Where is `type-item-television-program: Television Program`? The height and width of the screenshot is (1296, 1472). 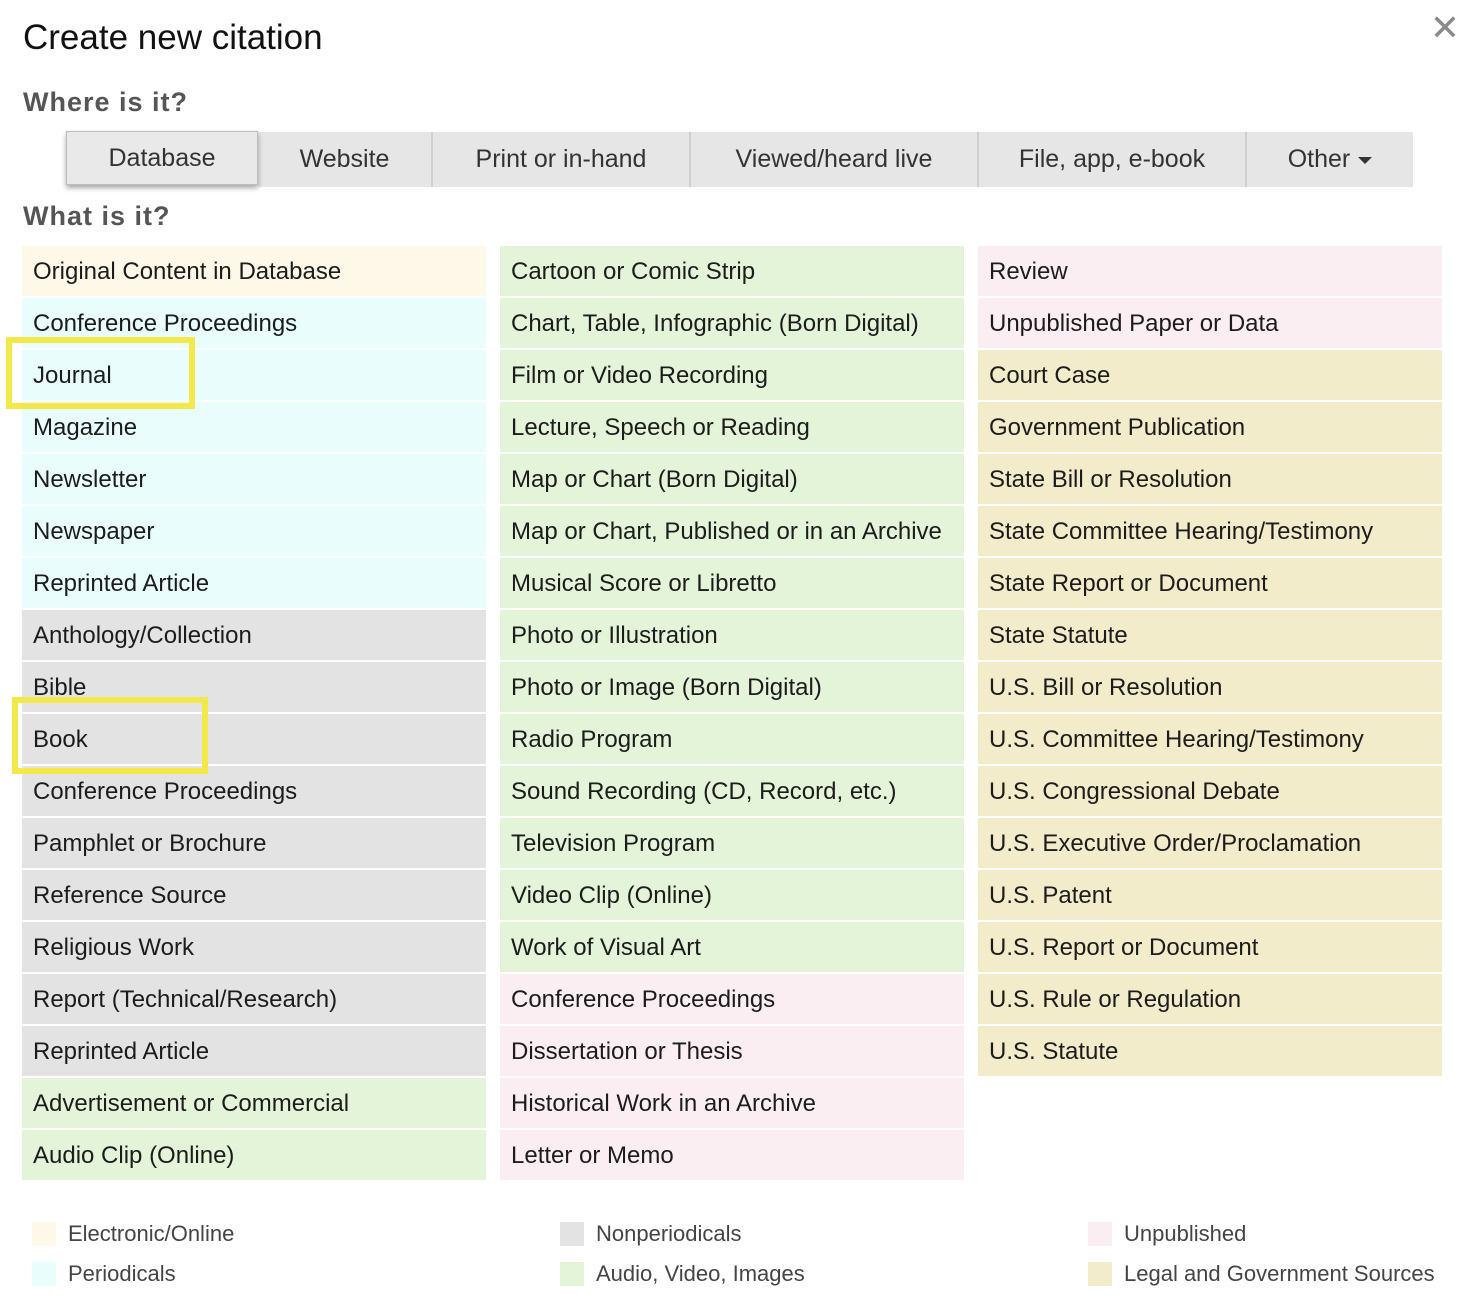
type-item-television-program: Television Program is located at coordinates (732, 843).